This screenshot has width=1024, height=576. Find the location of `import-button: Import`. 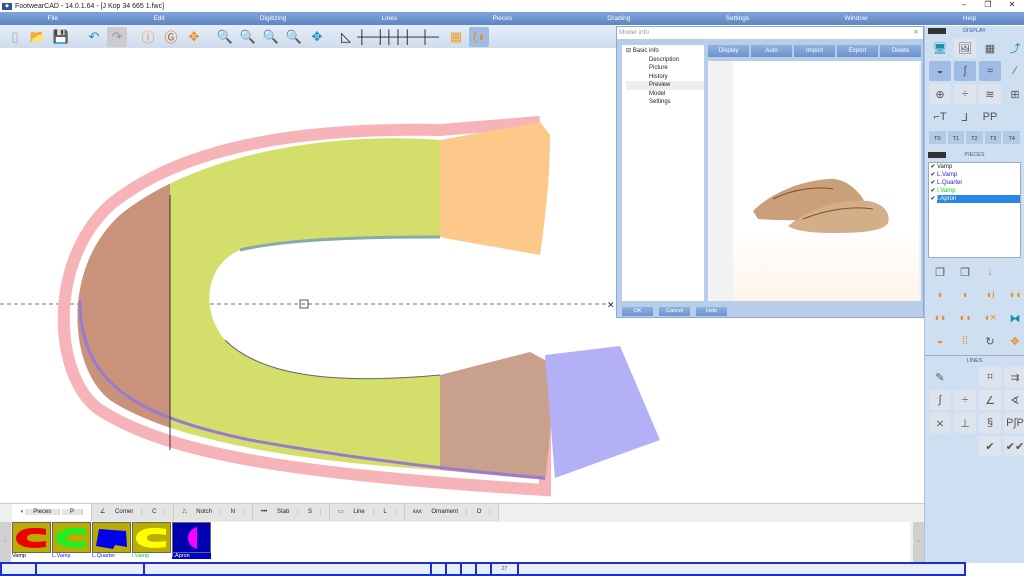

import-button: Import is located at coordinates (814, 51).